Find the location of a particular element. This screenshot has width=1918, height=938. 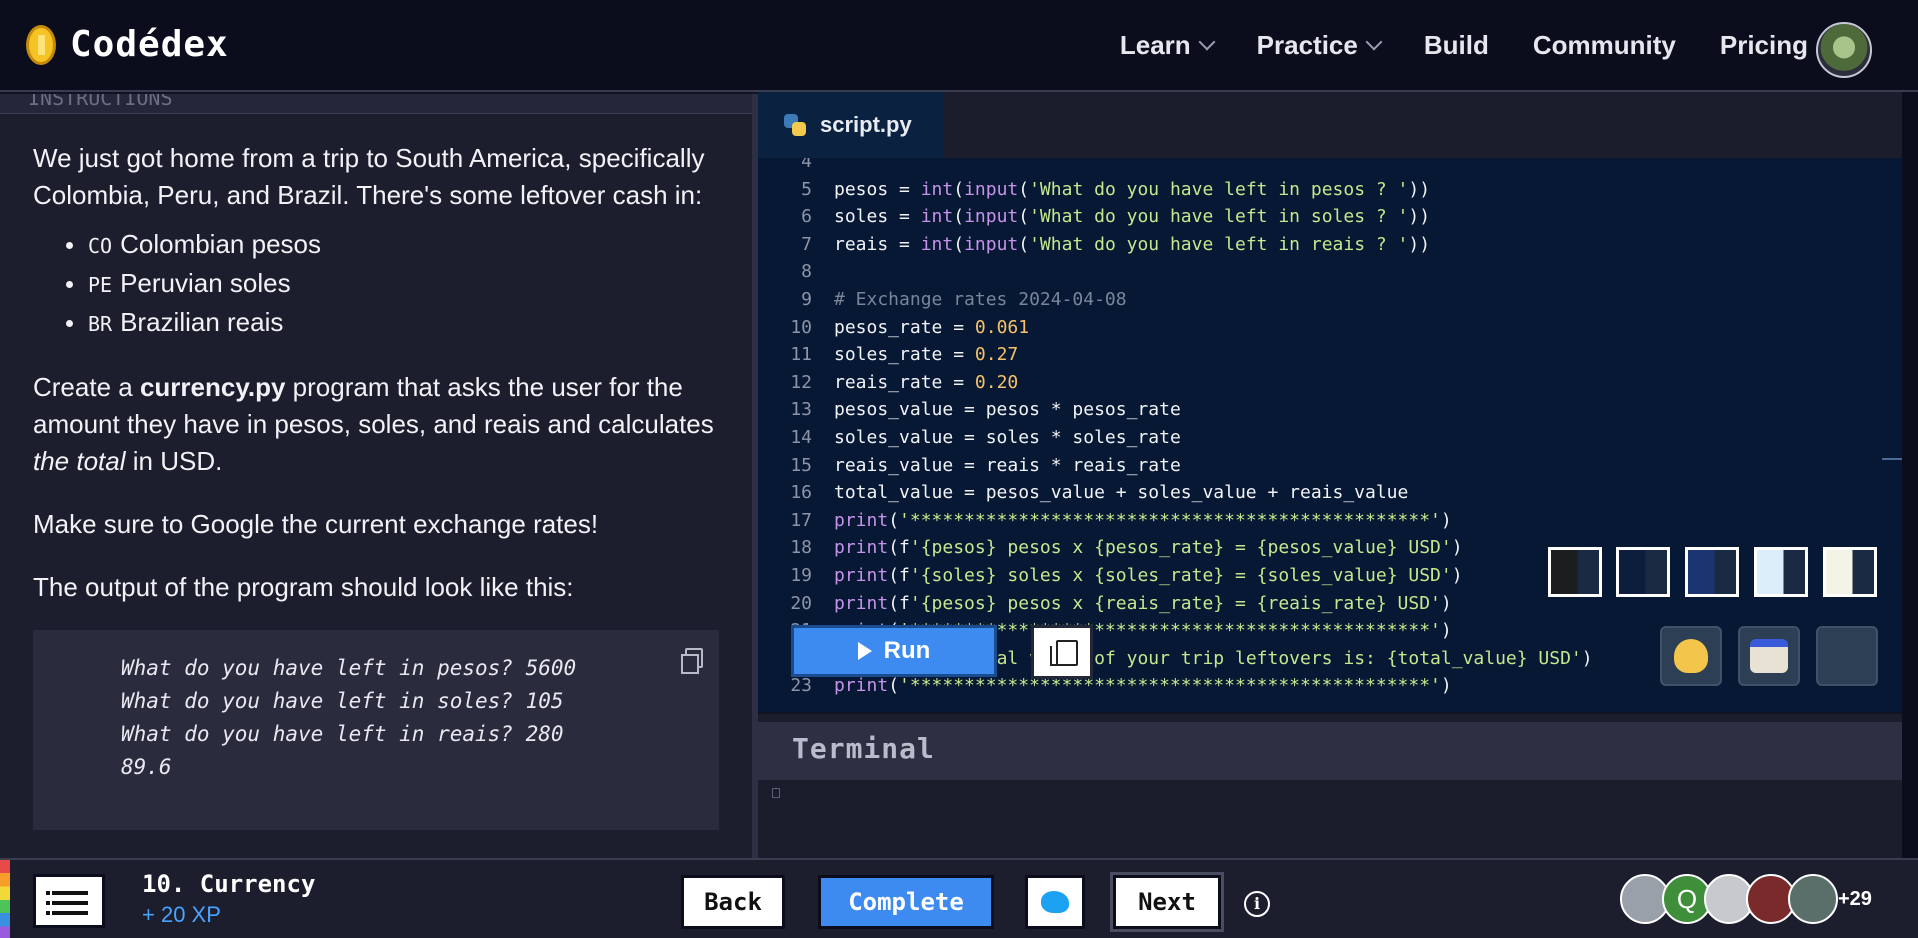

line-number: 19 is located at coordinates (801, 575).